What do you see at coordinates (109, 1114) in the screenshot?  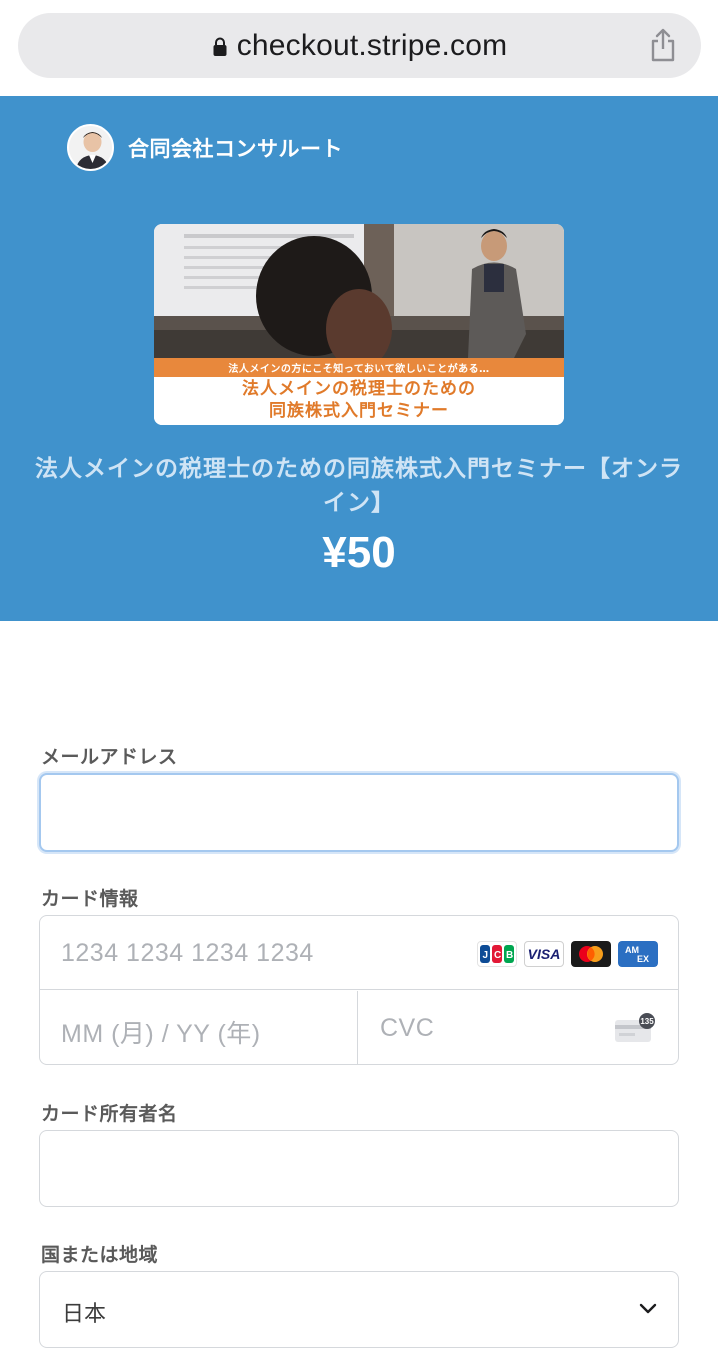 I see `cardholder-label: カード所有者名` at bounding box center [109, 1114].